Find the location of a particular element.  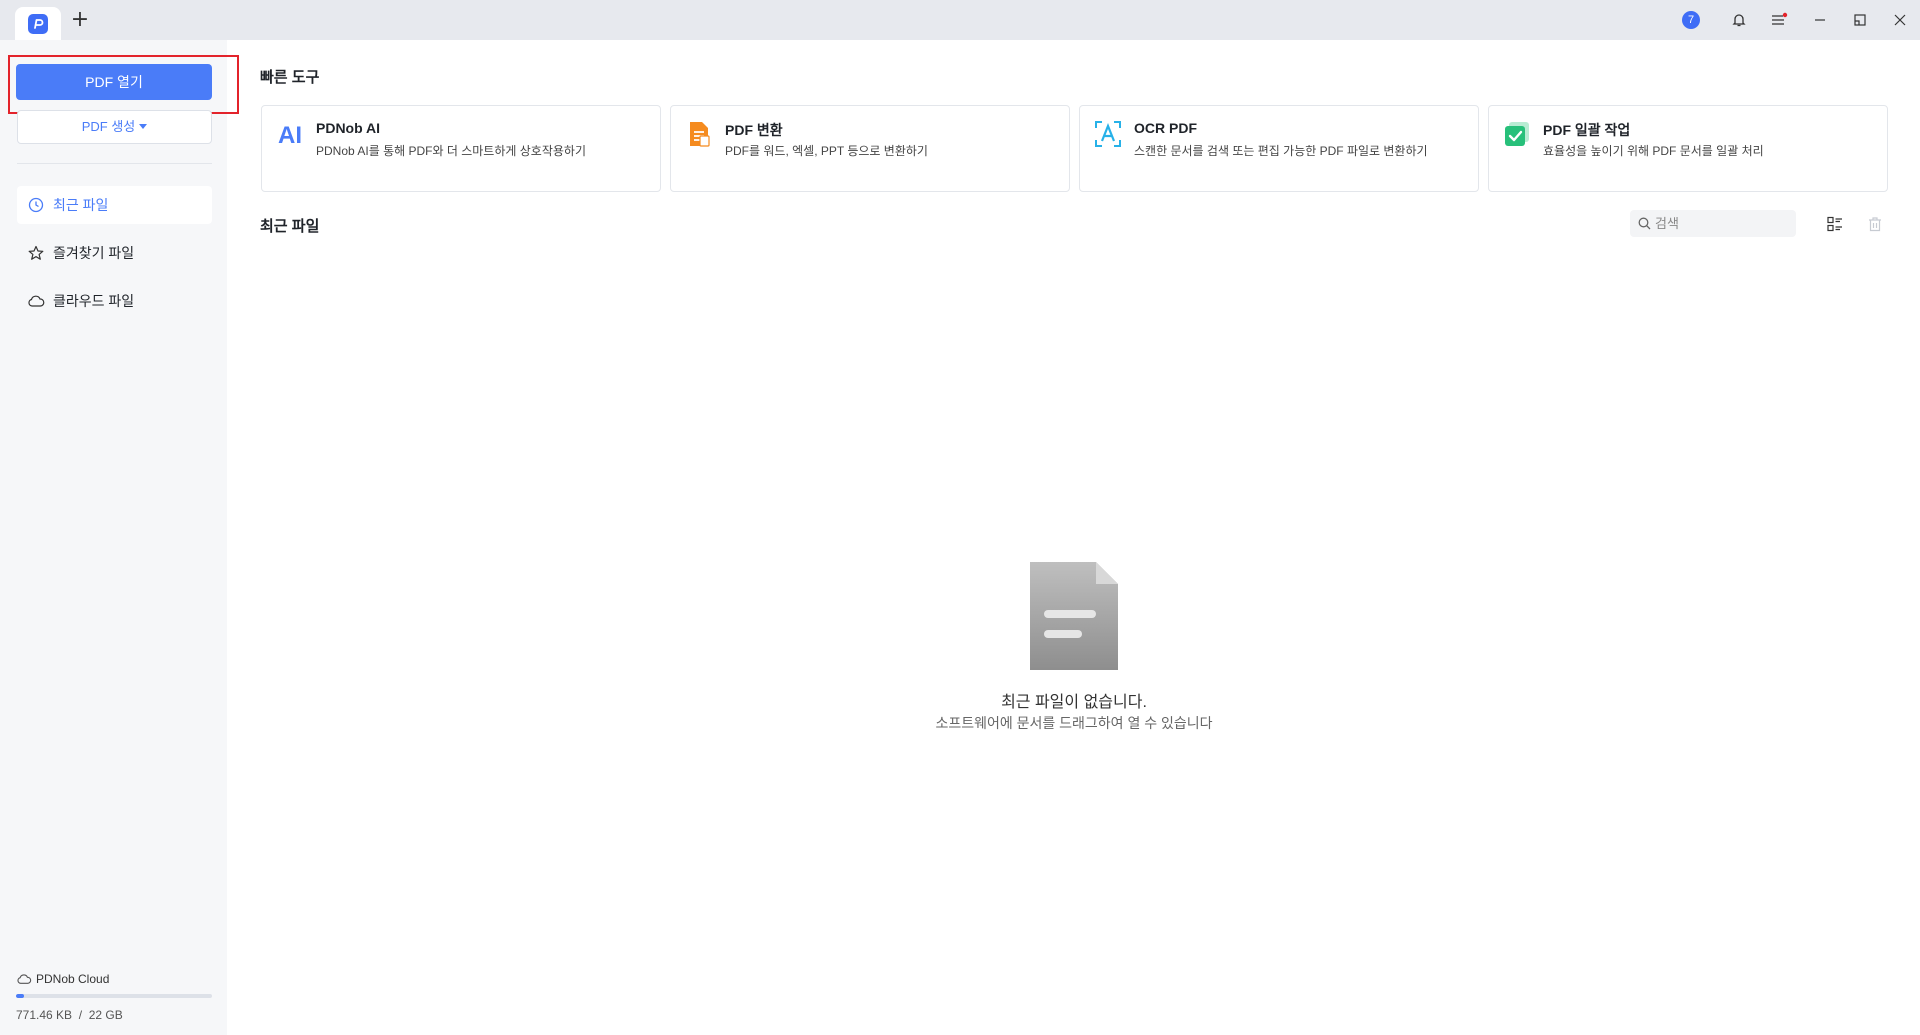

tool-desc: PDNob AI를 통해 PDF와 더 스마트하게 상호작용하기 is located at coordinates (451, 151).